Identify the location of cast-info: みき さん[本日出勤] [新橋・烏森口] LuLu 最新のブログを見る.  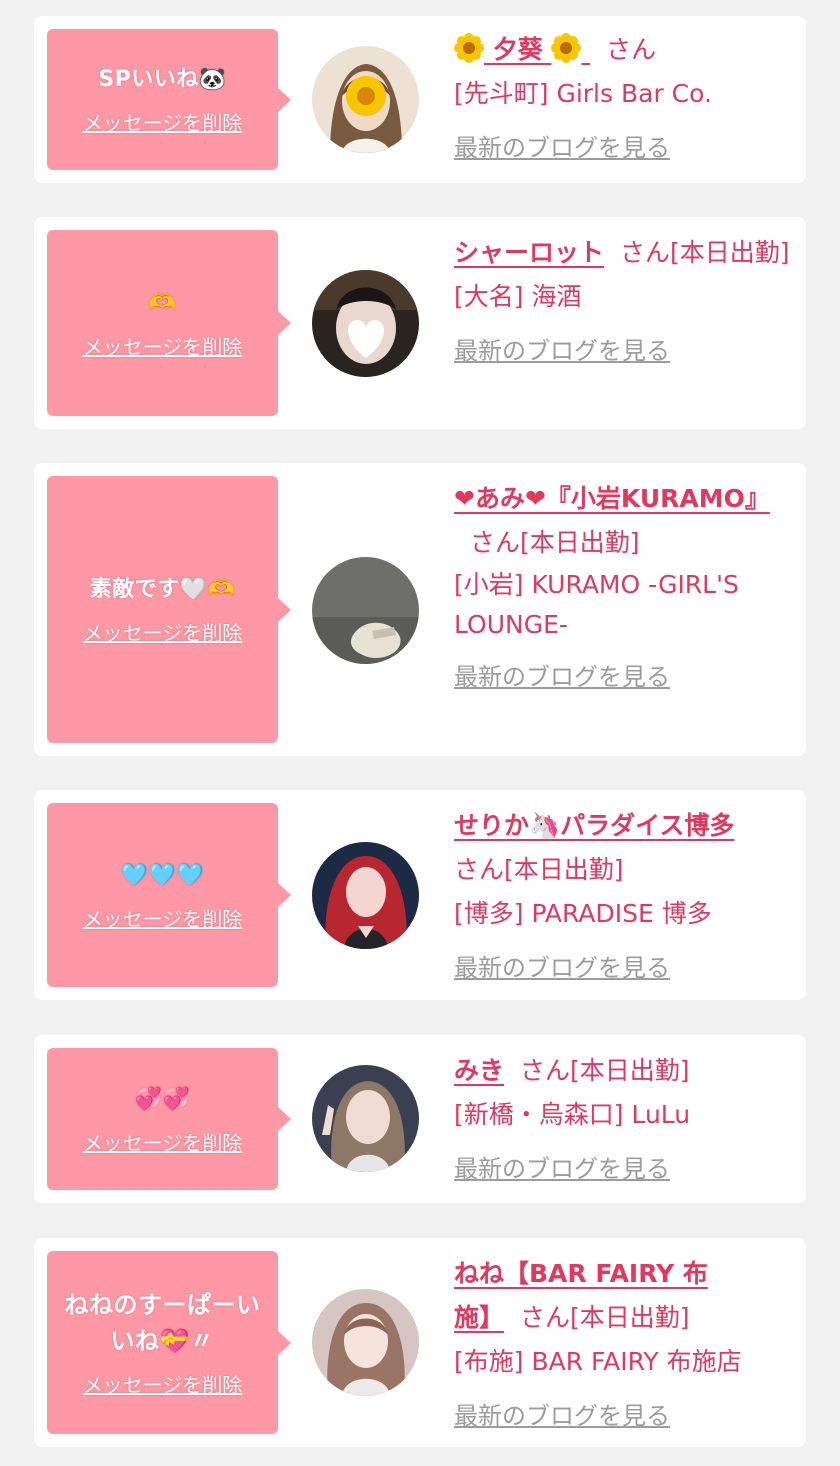
(622, 1120).